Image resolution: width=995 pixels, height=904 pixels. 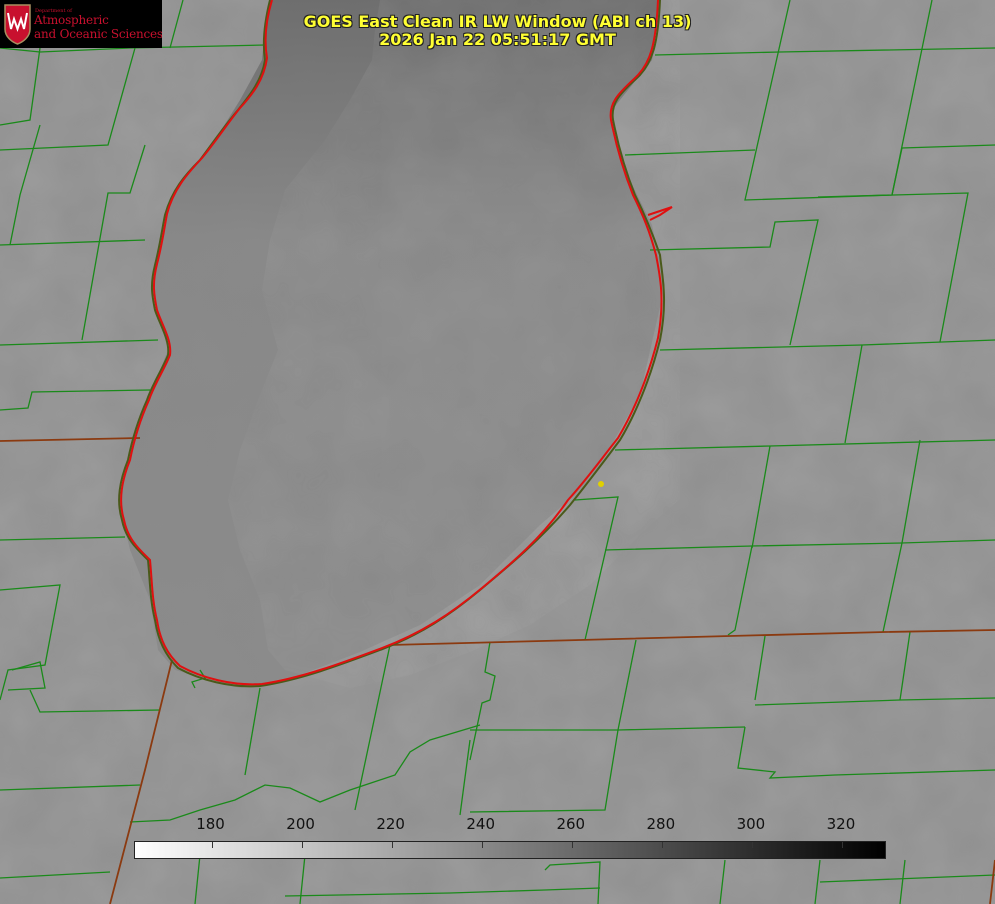 I want to click on map-title: GOES East Clean IR LW Window (ABI ch 13), so click(x=497, y=21).